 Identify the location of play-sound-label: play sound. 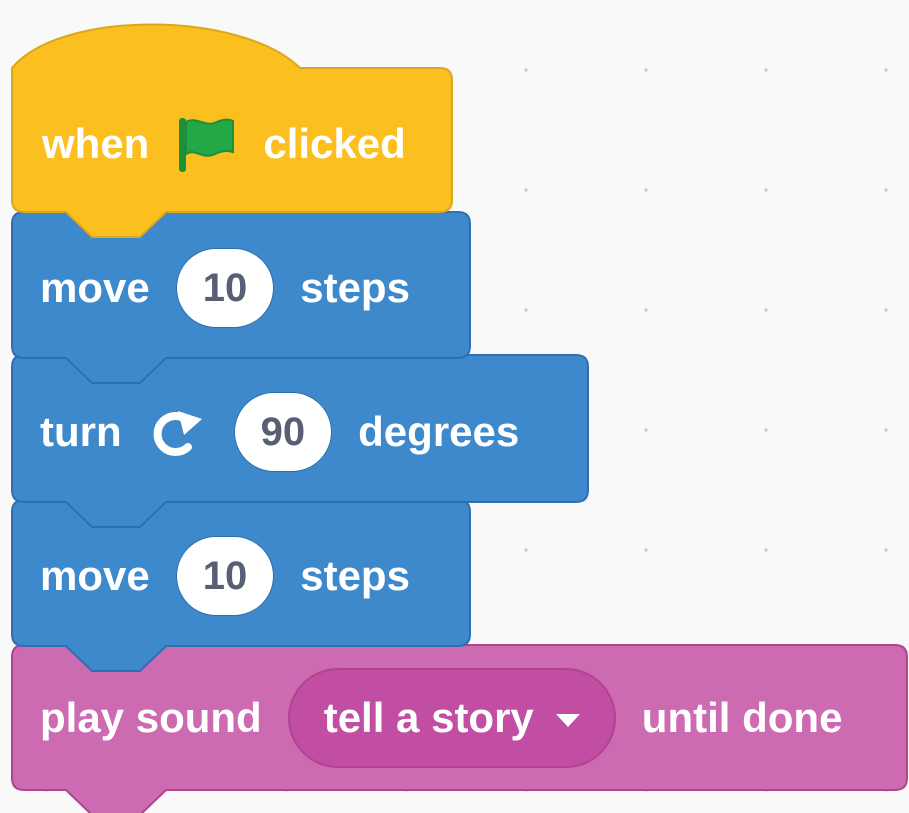
(151, 717).